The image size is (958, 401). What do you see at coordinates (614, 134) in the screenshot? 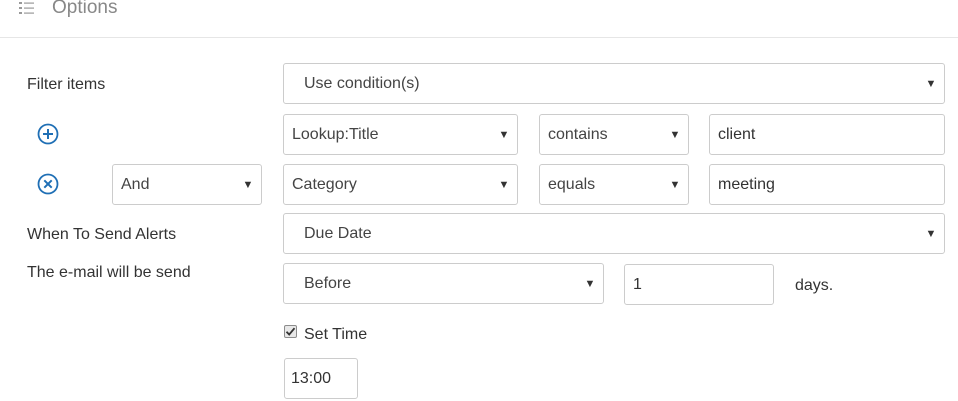
I see `condition-1-operator-select: contains ▼` at bounding box center [614, 134].